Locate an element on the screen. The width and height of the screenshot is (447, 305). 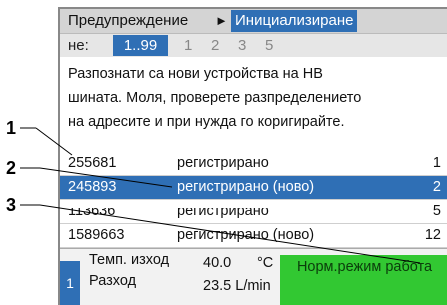
device-address: 5 is located at coordinates (436, 211).